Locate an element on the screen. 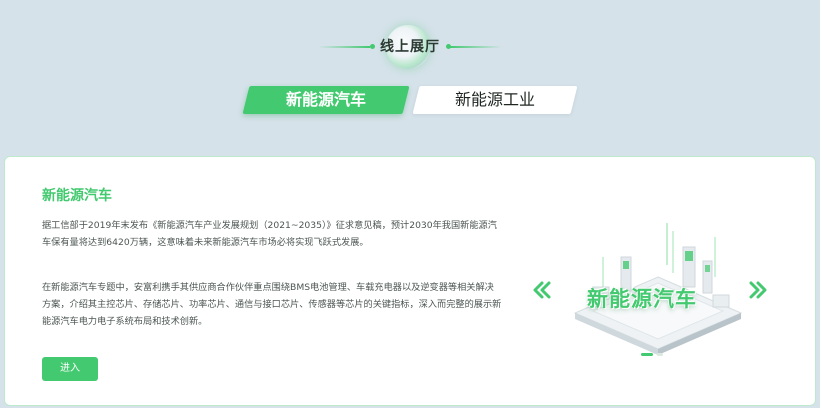  chevron-double-right-icon is located at coordinates (758, 290).